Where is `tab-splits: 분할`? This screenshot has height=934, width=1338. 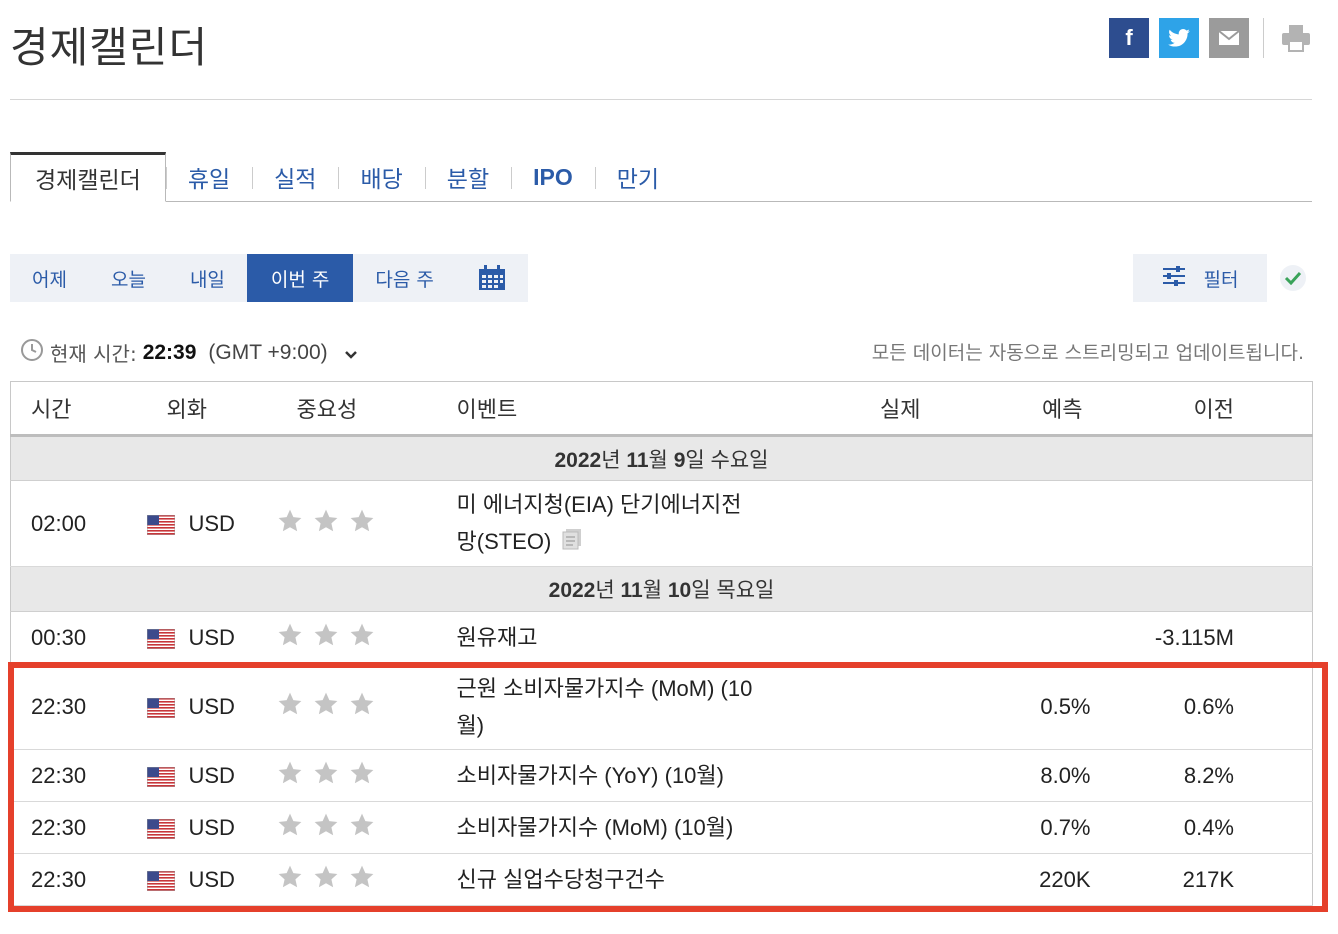
tab-splits: 분할 is located at coordinates (467, 177).